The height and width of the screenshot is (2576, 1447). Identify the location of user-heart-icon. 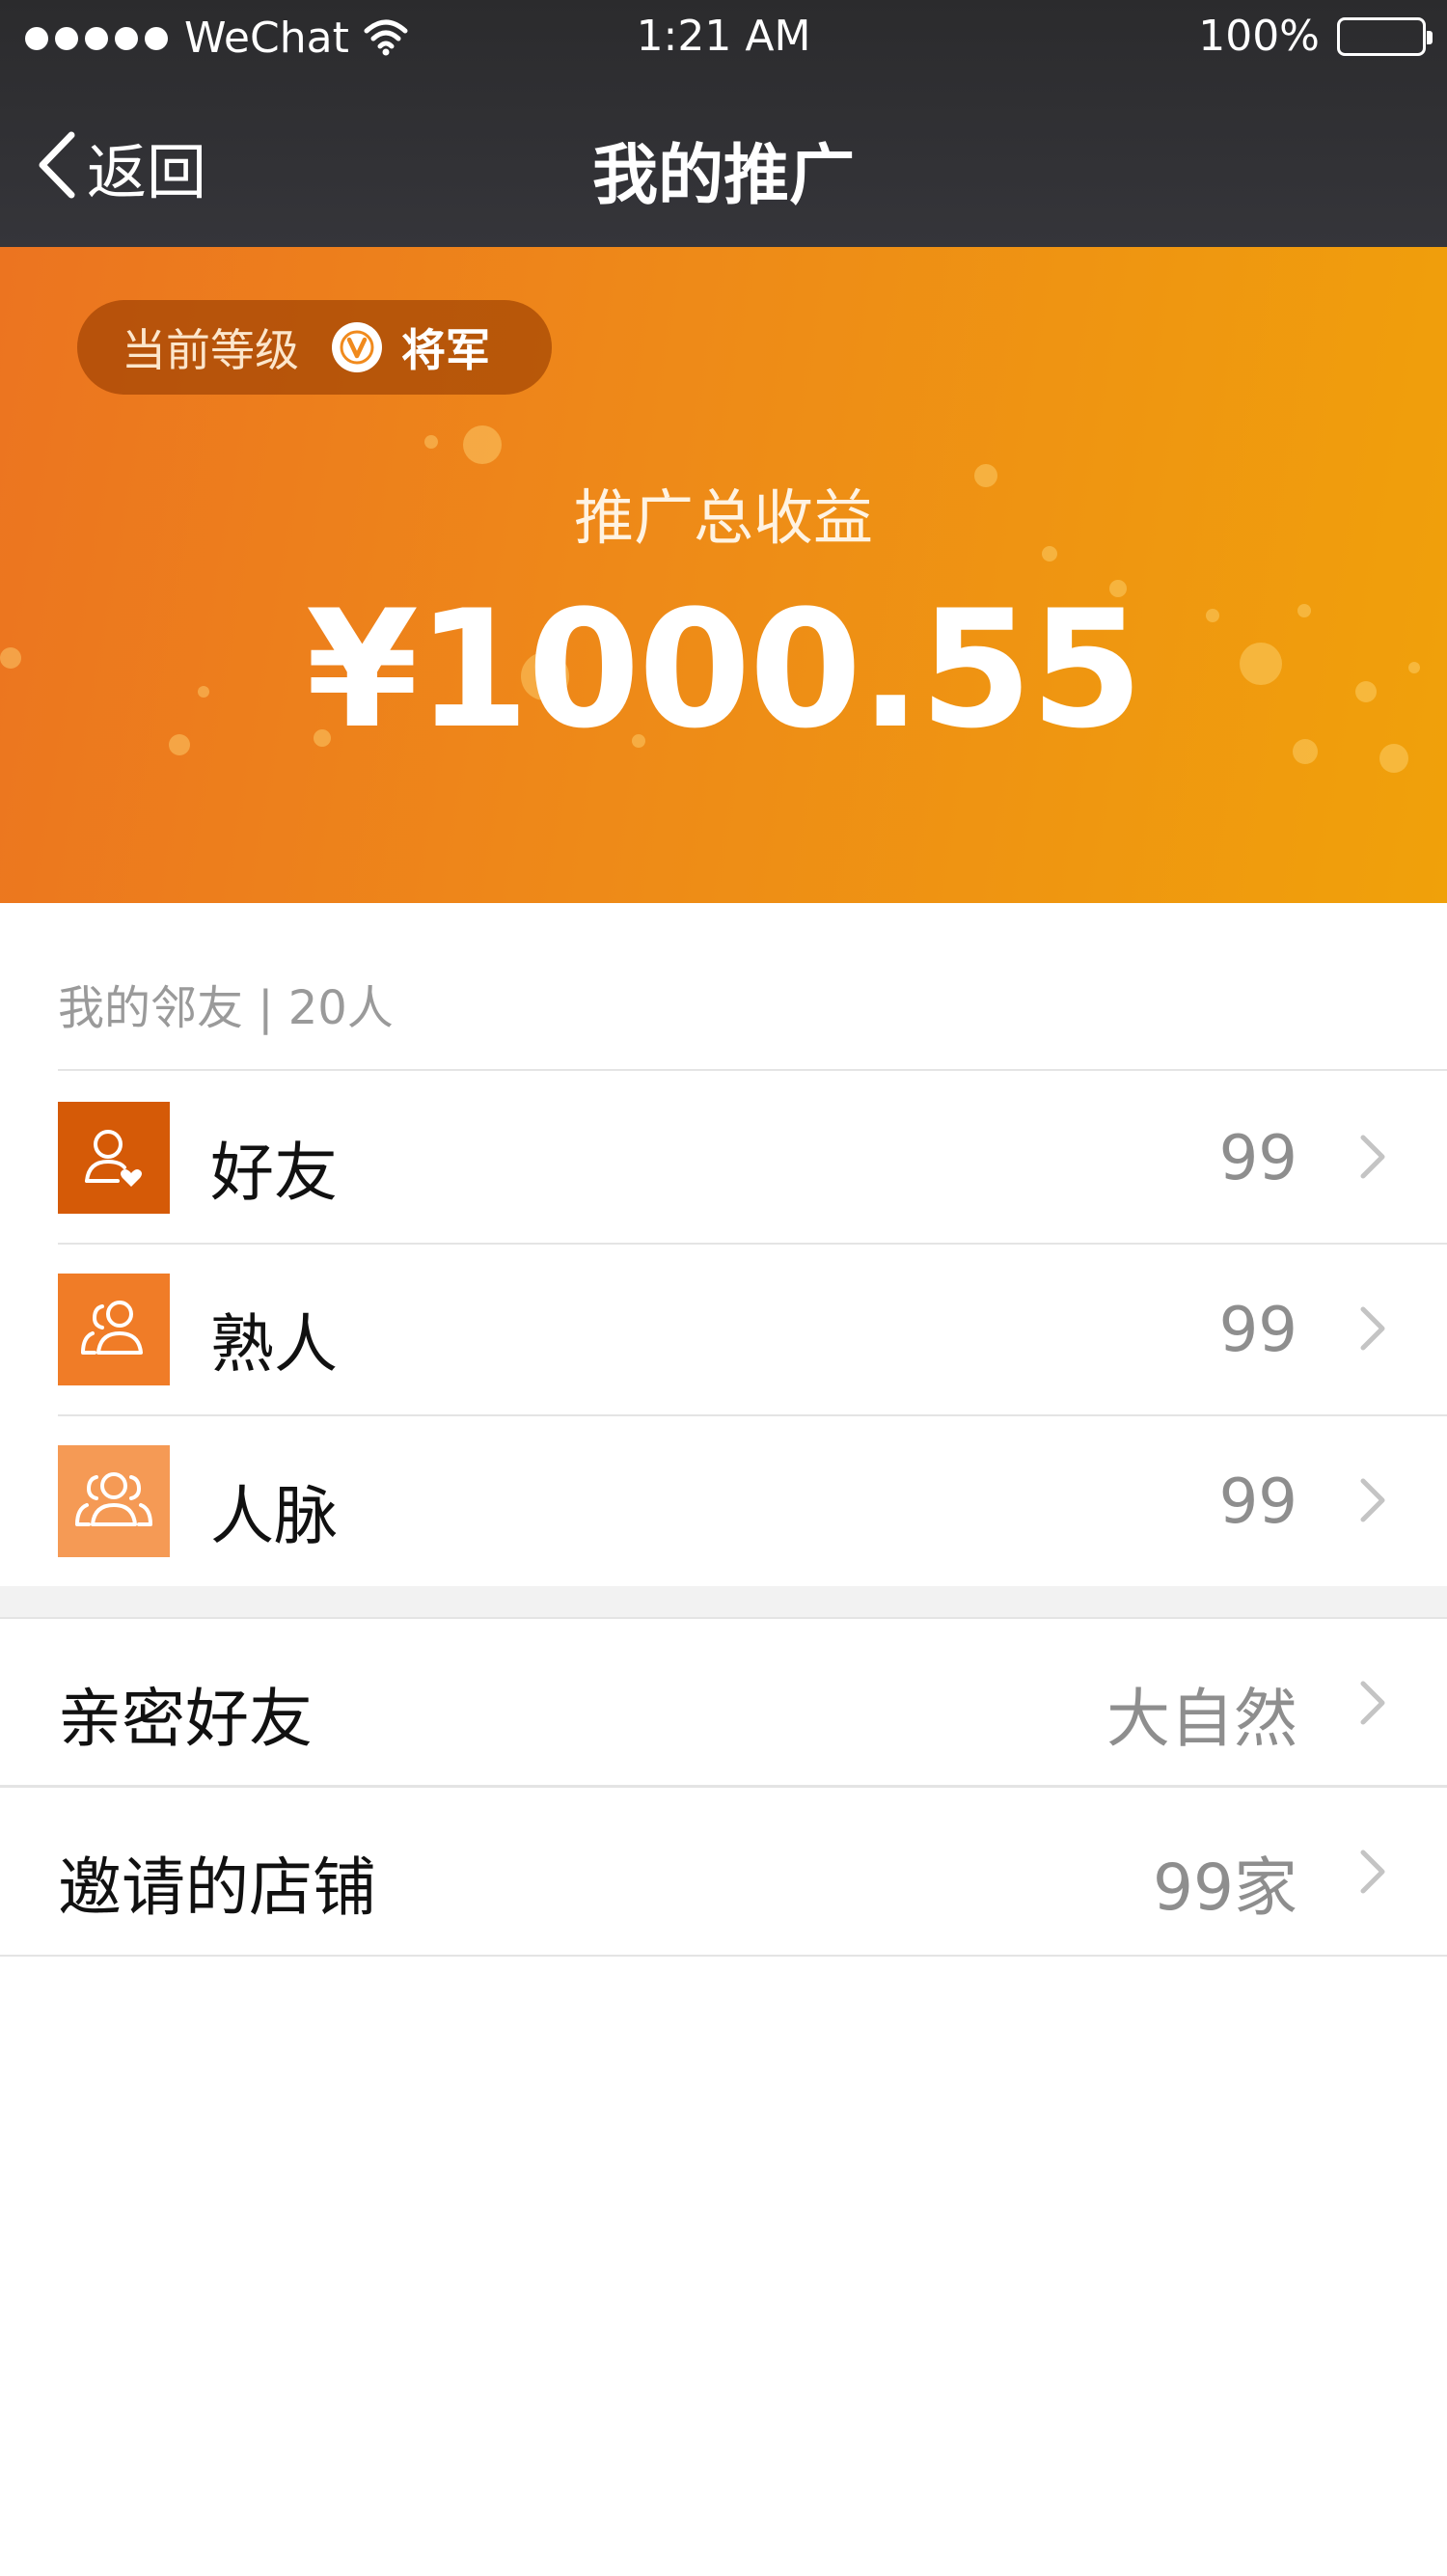
(114, 1158).